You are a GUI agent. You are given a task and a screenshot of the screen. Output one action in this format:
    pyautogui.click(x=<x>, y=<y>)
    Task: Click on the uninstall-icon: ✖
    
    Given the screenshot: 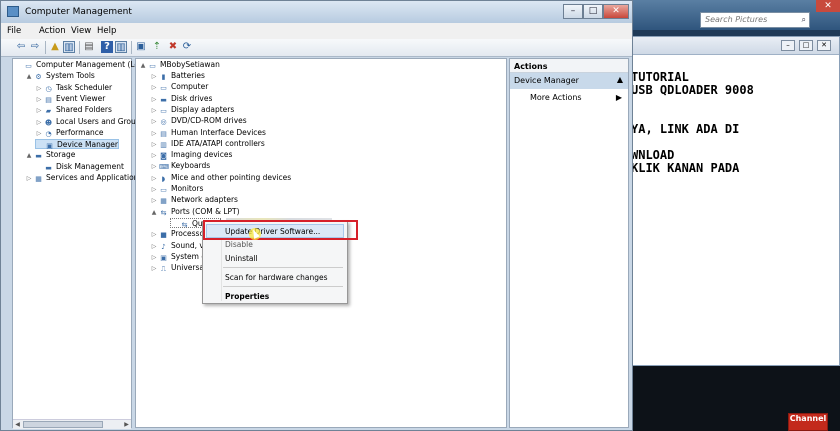 What is the action you would take?
    pyautogui.click(x=173, y=47)
    